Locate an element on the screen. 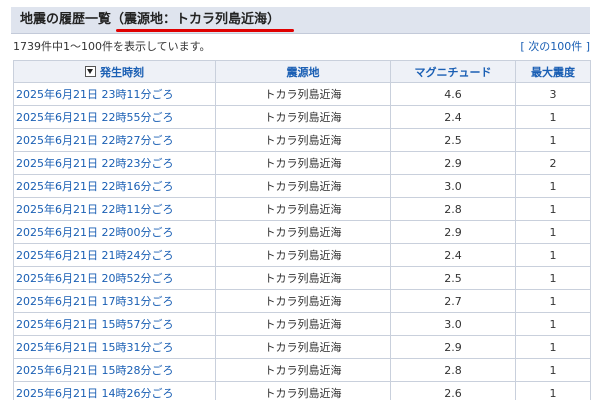  next-page-link: [ 次の100件 ] is located at coordinates (555, 47).